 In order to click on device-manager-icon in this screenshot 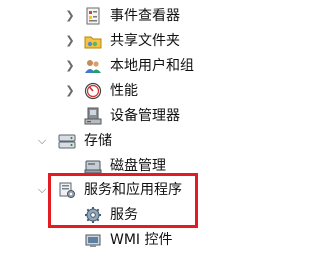, I will do `click(93, 116)`.